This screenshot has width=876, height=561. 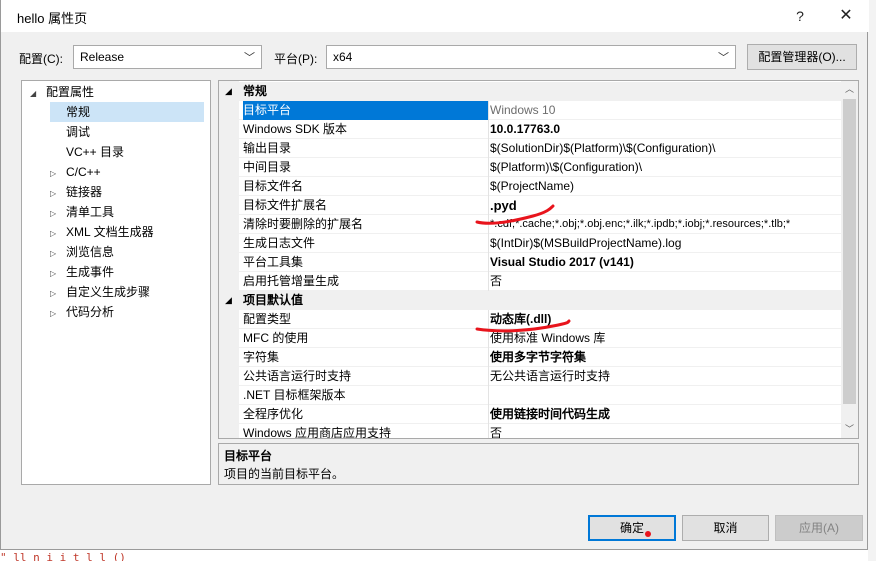 I want to click on property-row-intermediate-directory: 中间目录 $(Platform)\$(Configuration)\, so click(x=530, y=167).